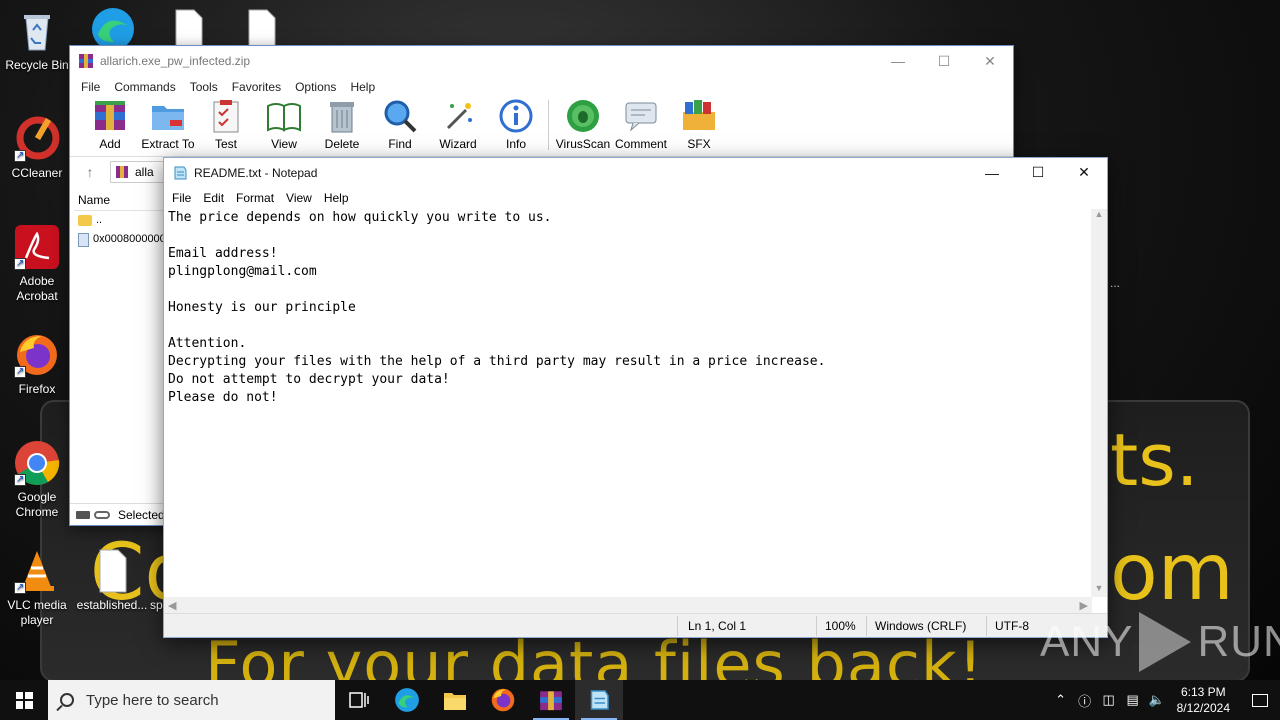  I want to click on desktop-icon-vlc: VLC media player, so click(37, 588).